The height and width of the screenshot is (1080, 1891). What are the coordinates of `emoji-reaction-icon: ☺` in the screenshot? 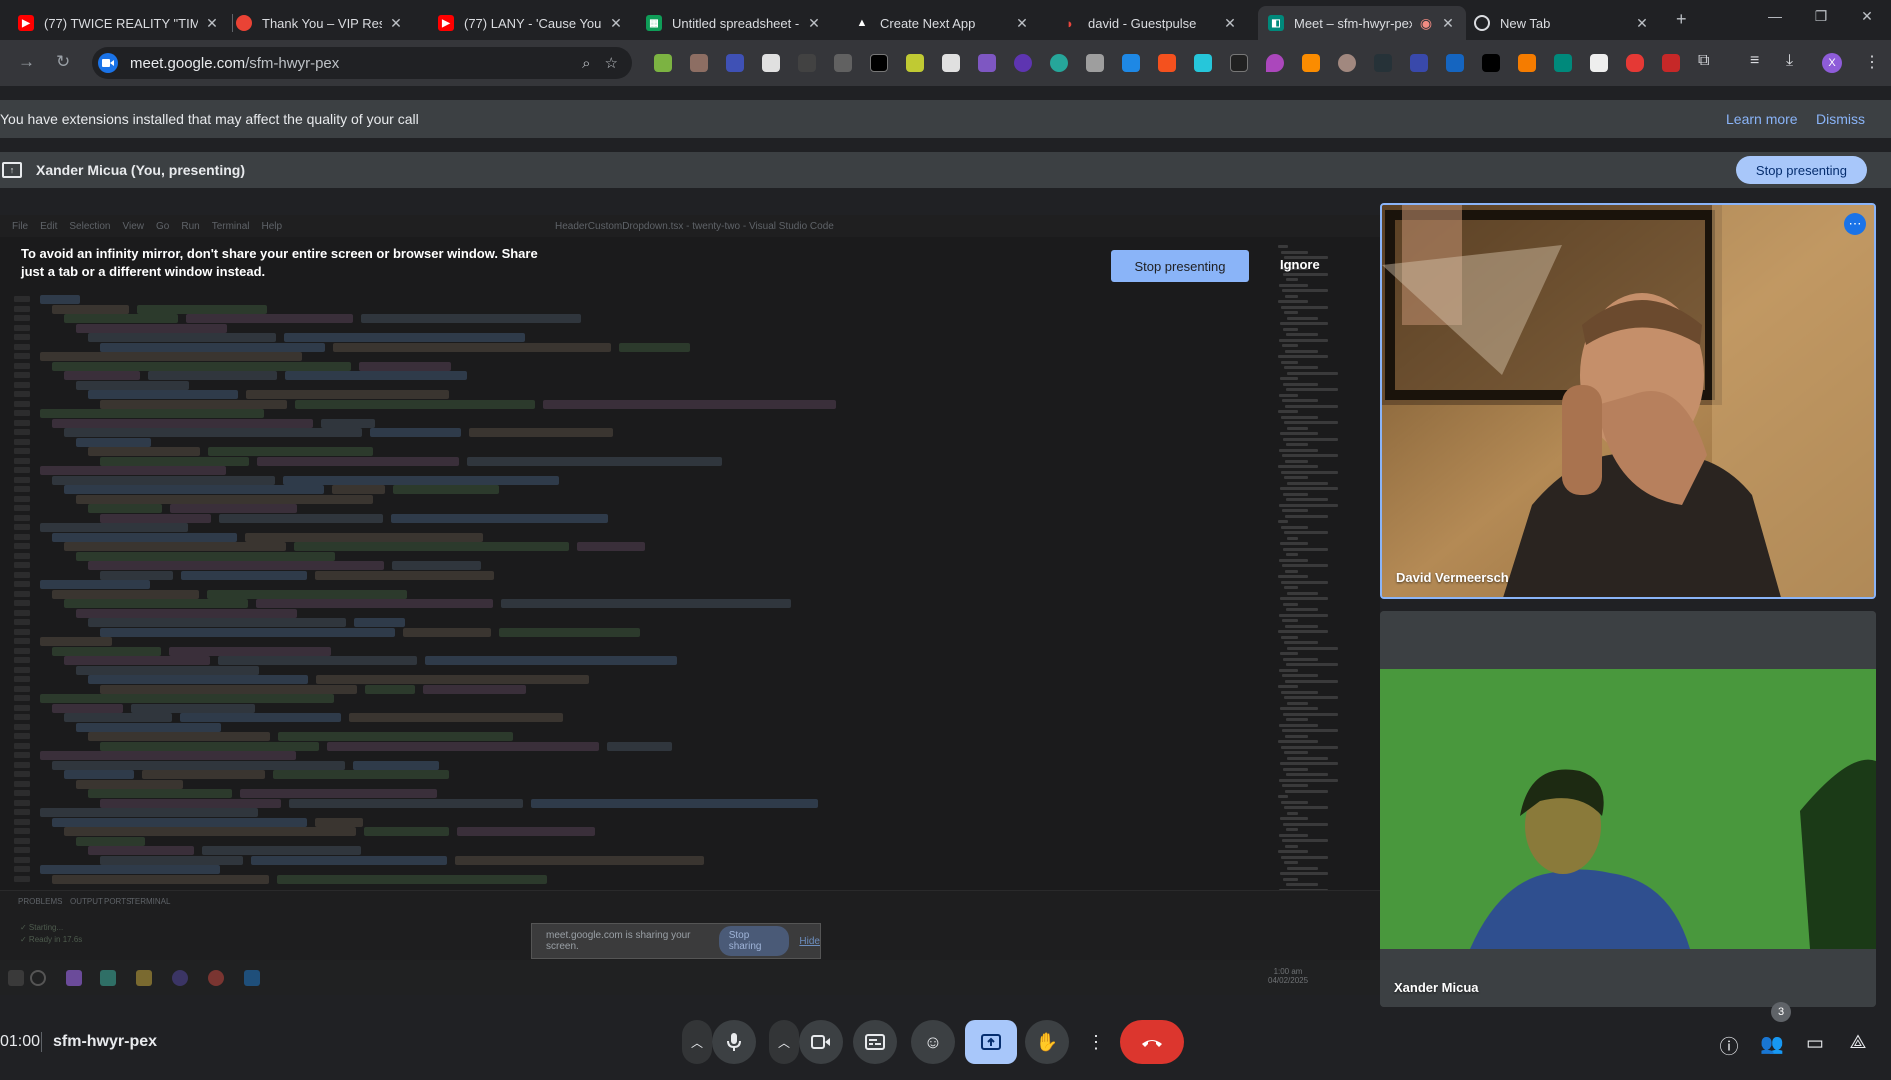 It's located at (933, 1042).